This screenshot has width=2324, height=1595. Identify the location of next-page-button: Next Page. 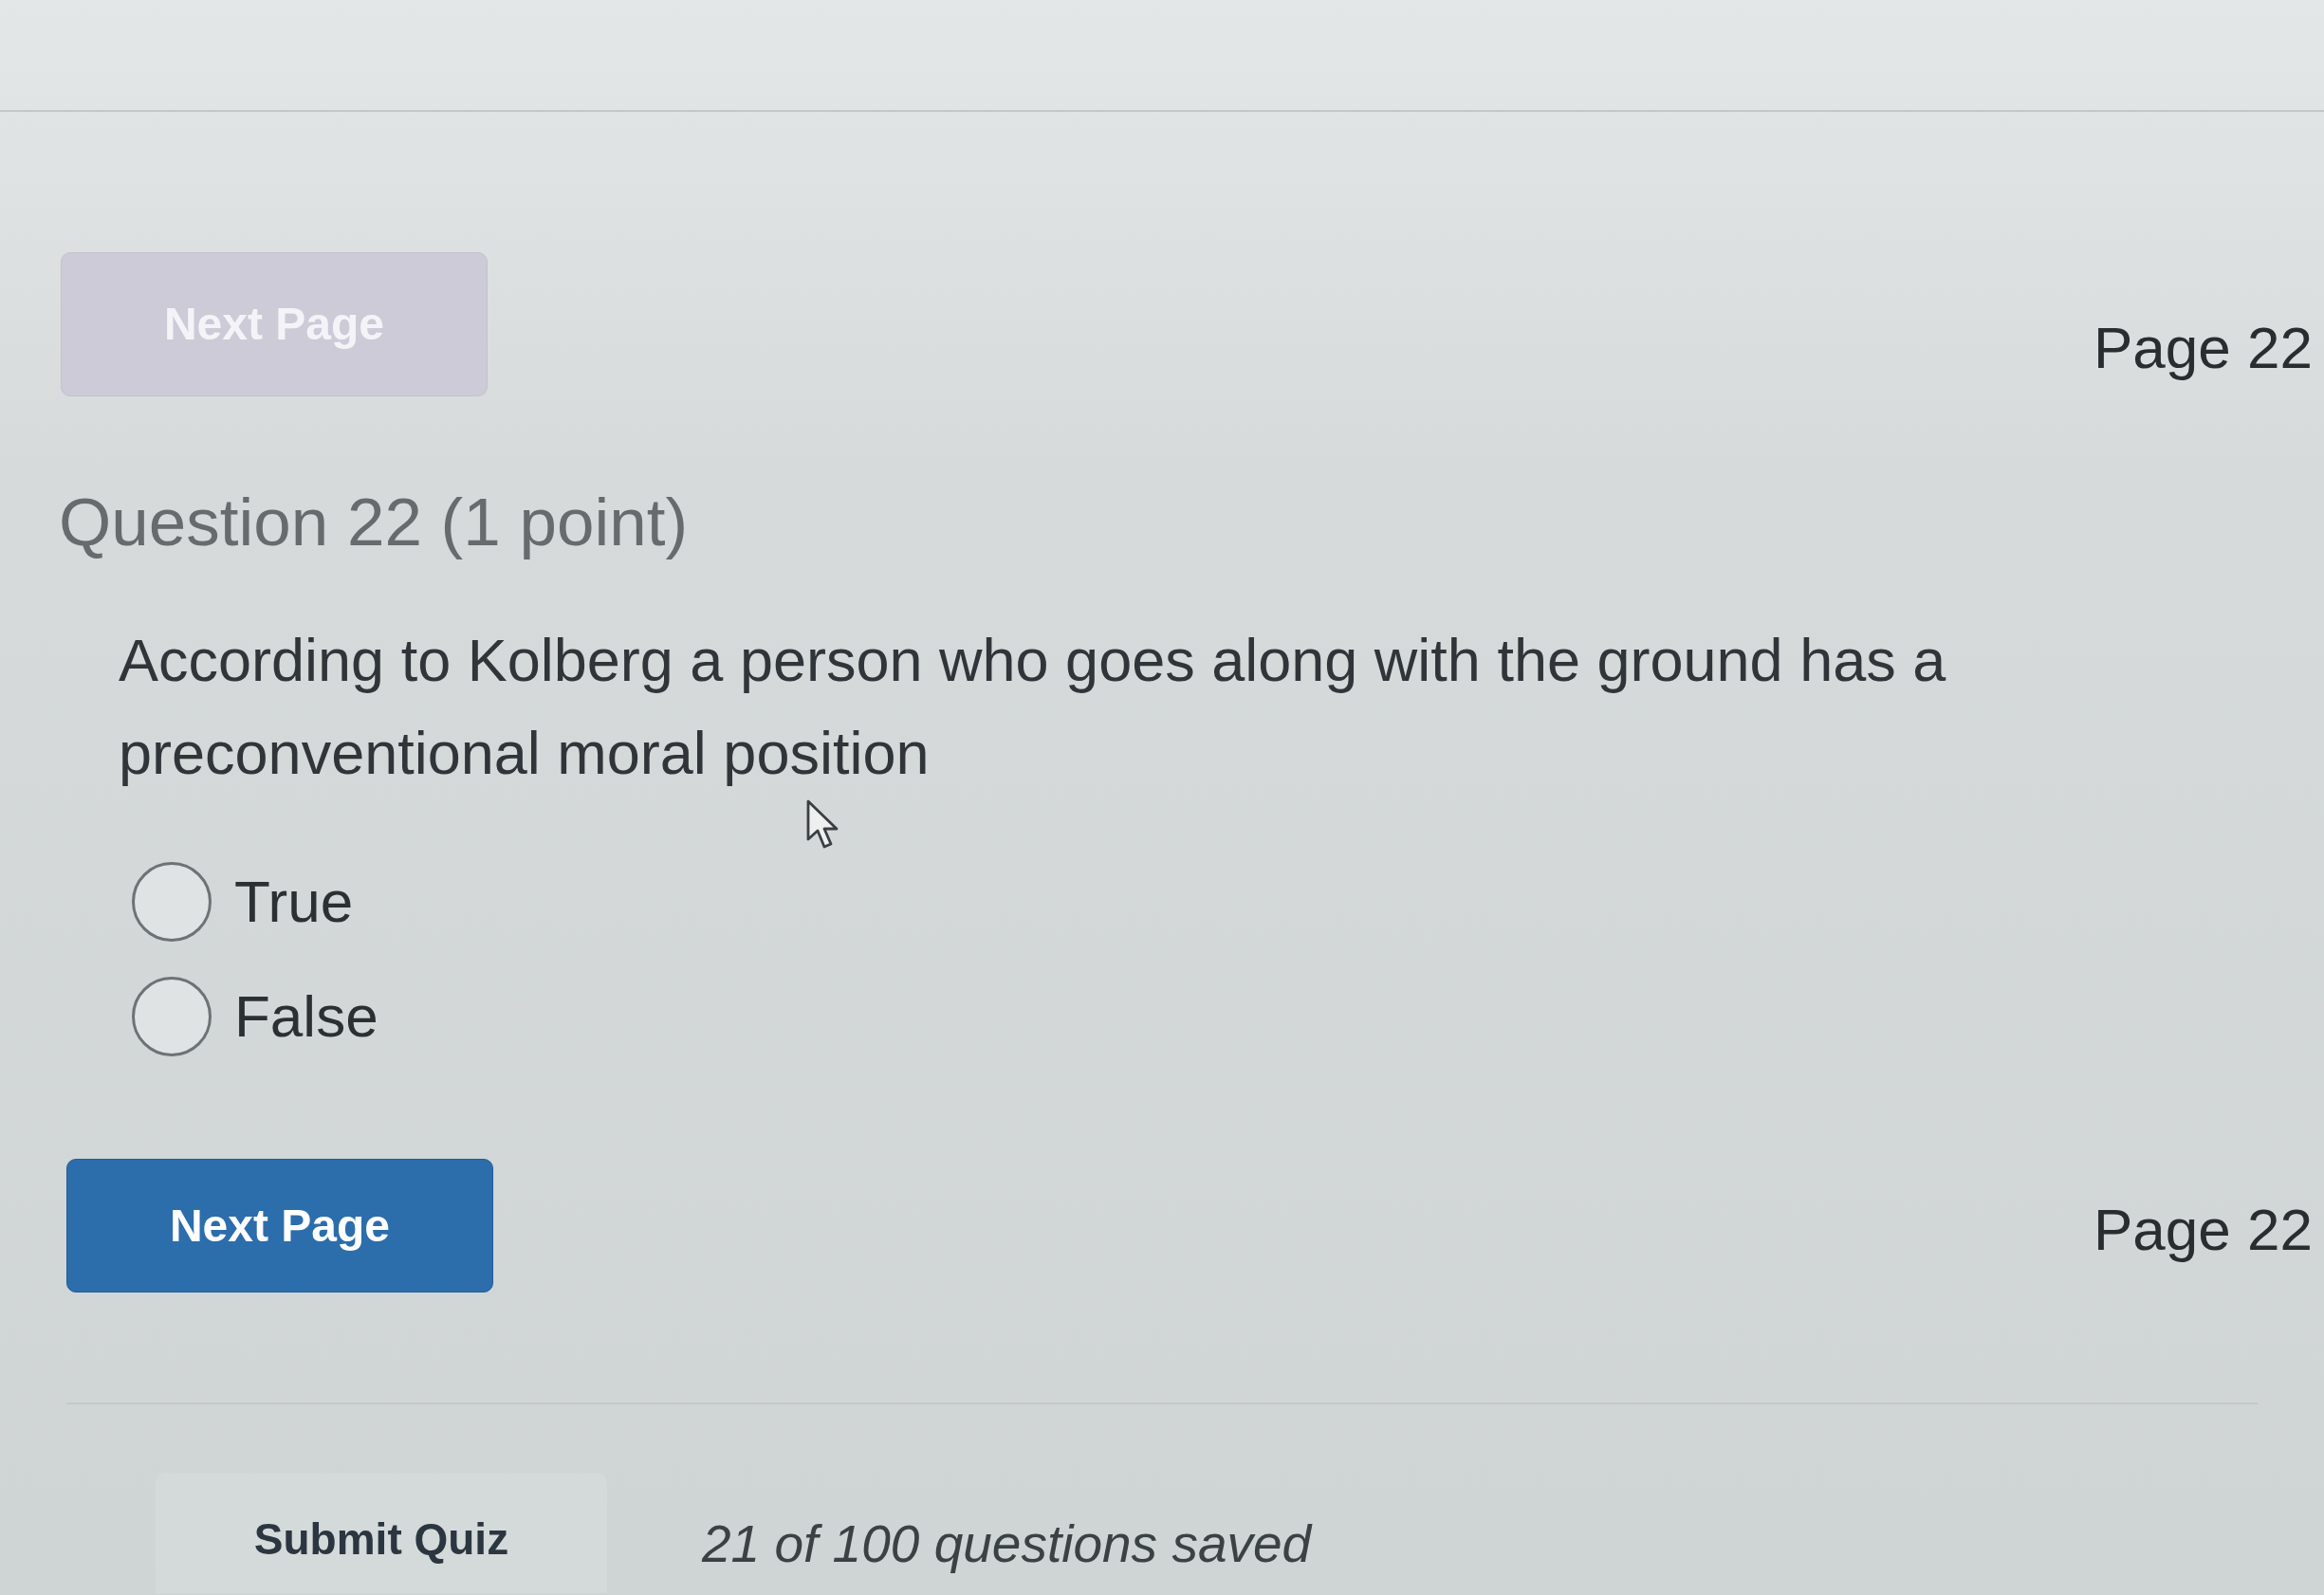
(279, 1225).